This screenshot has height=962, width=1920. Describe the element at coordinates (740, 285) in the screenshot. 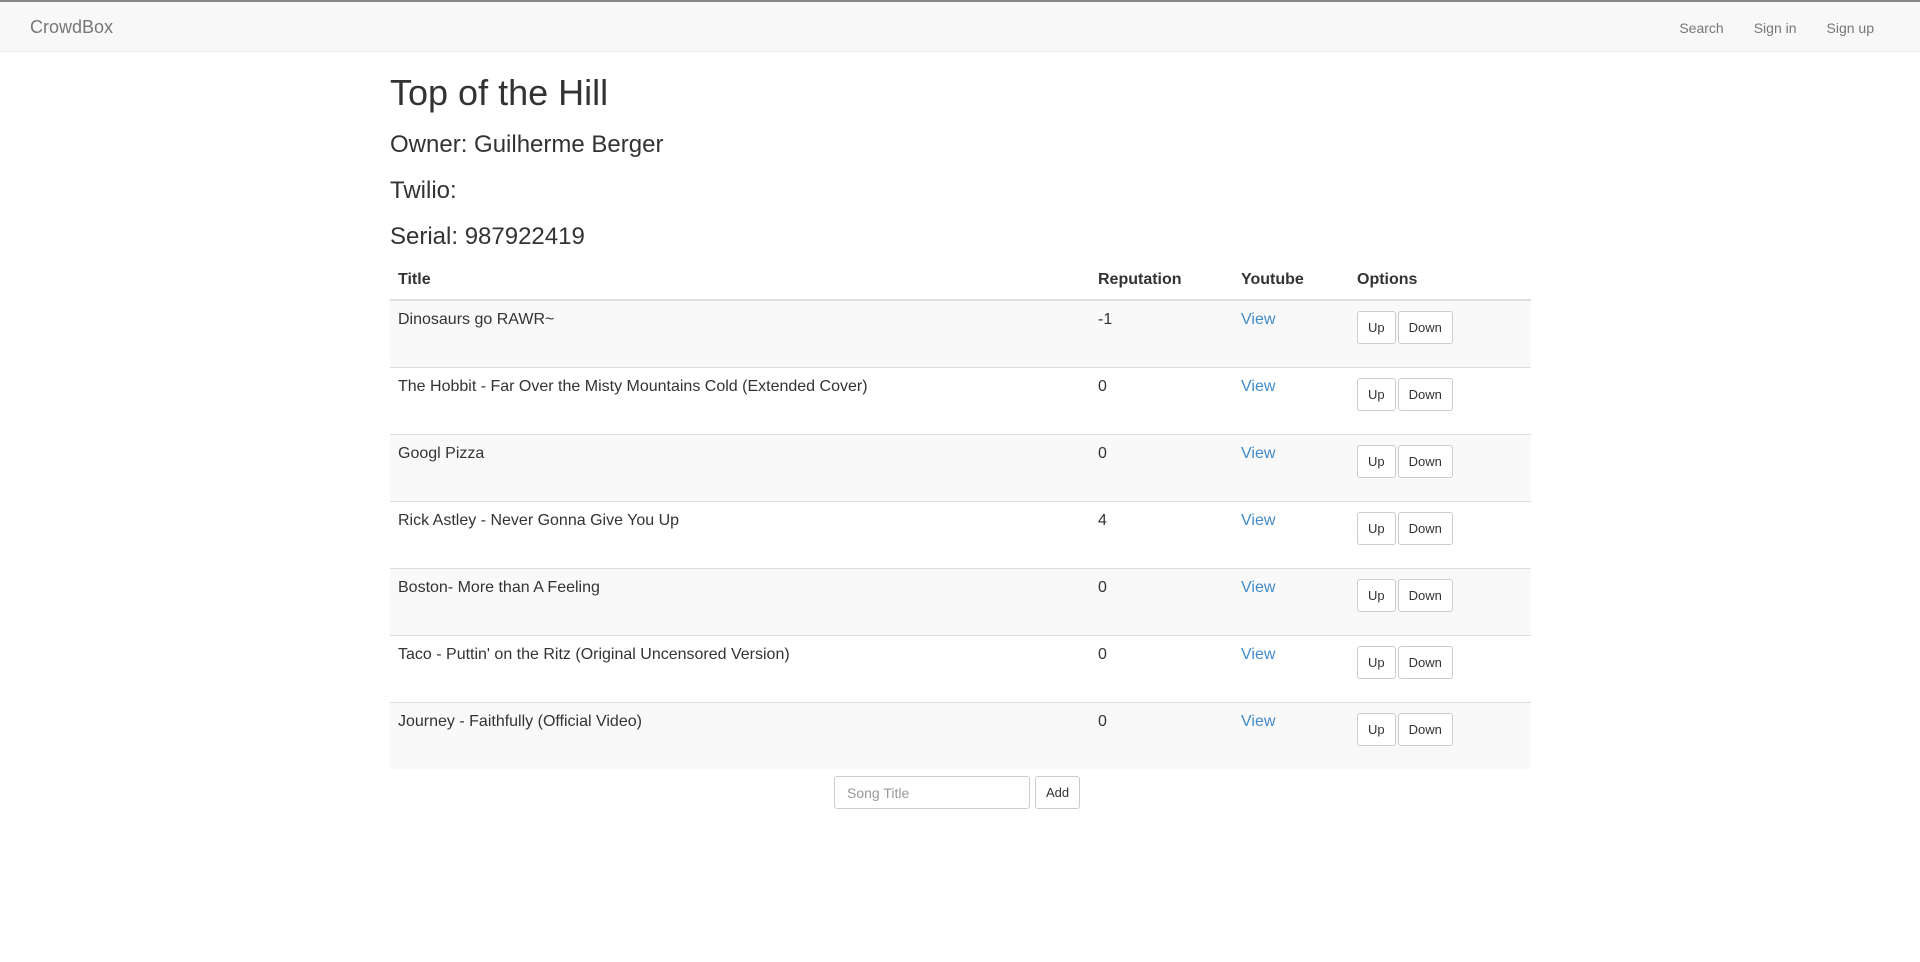

I see `header-title: Title` at that location.